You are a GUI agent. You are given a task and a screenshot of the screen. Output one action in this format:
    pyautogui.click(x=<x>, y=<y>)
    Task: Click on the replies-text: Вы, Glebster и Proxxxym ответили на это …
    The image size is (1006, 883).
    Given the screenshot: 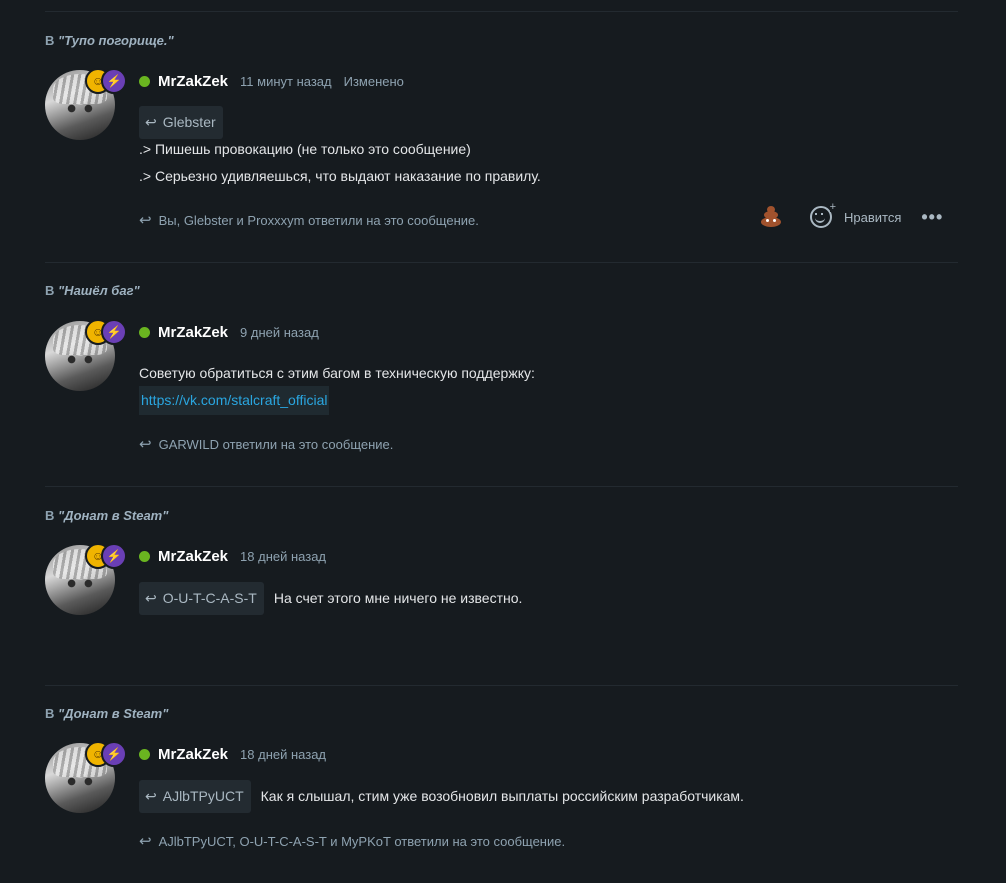 What is the action you would take?
    pyautogui.click(x=318, y=220)
    